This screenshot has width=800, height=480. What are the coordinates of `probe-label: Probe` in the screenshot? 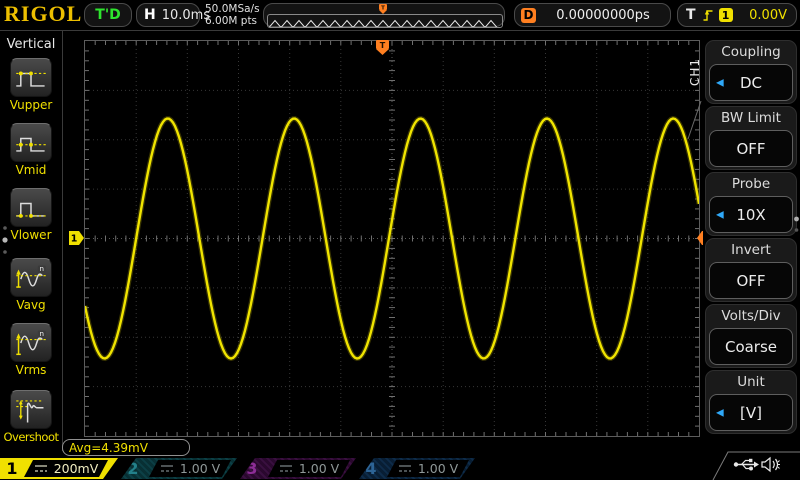 It's located at (751, 184).